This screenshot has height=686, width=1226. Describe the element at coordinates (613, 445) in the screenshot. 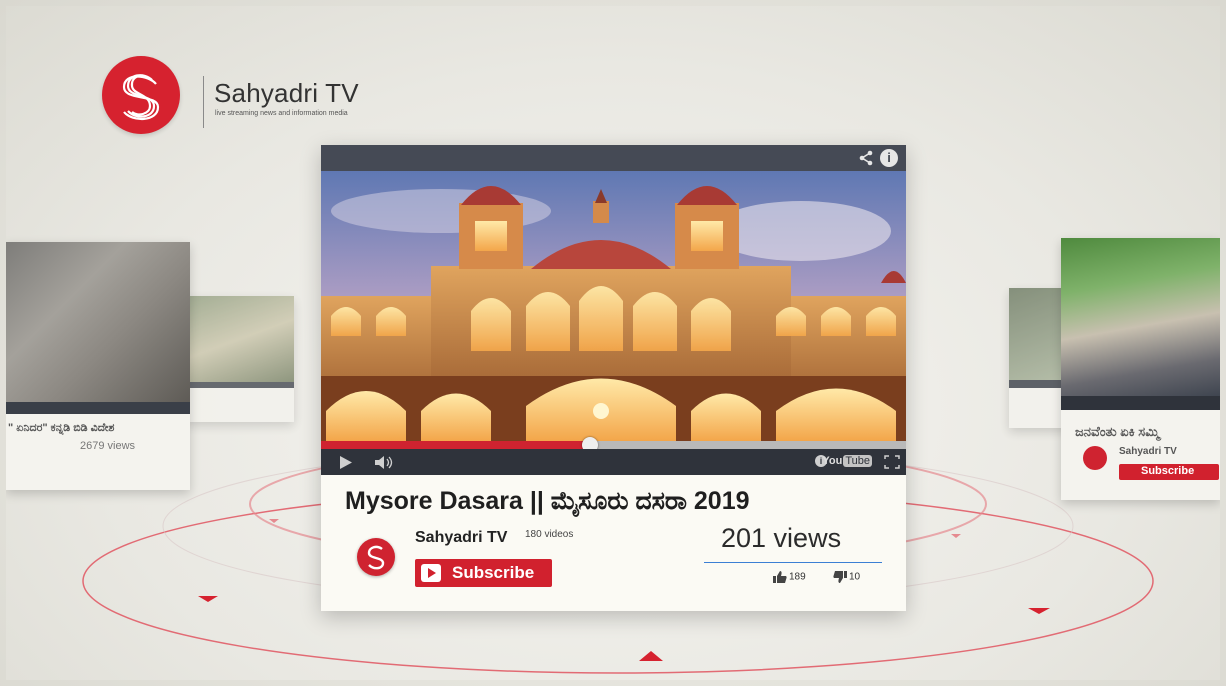

I see `progress-bar` at that location.